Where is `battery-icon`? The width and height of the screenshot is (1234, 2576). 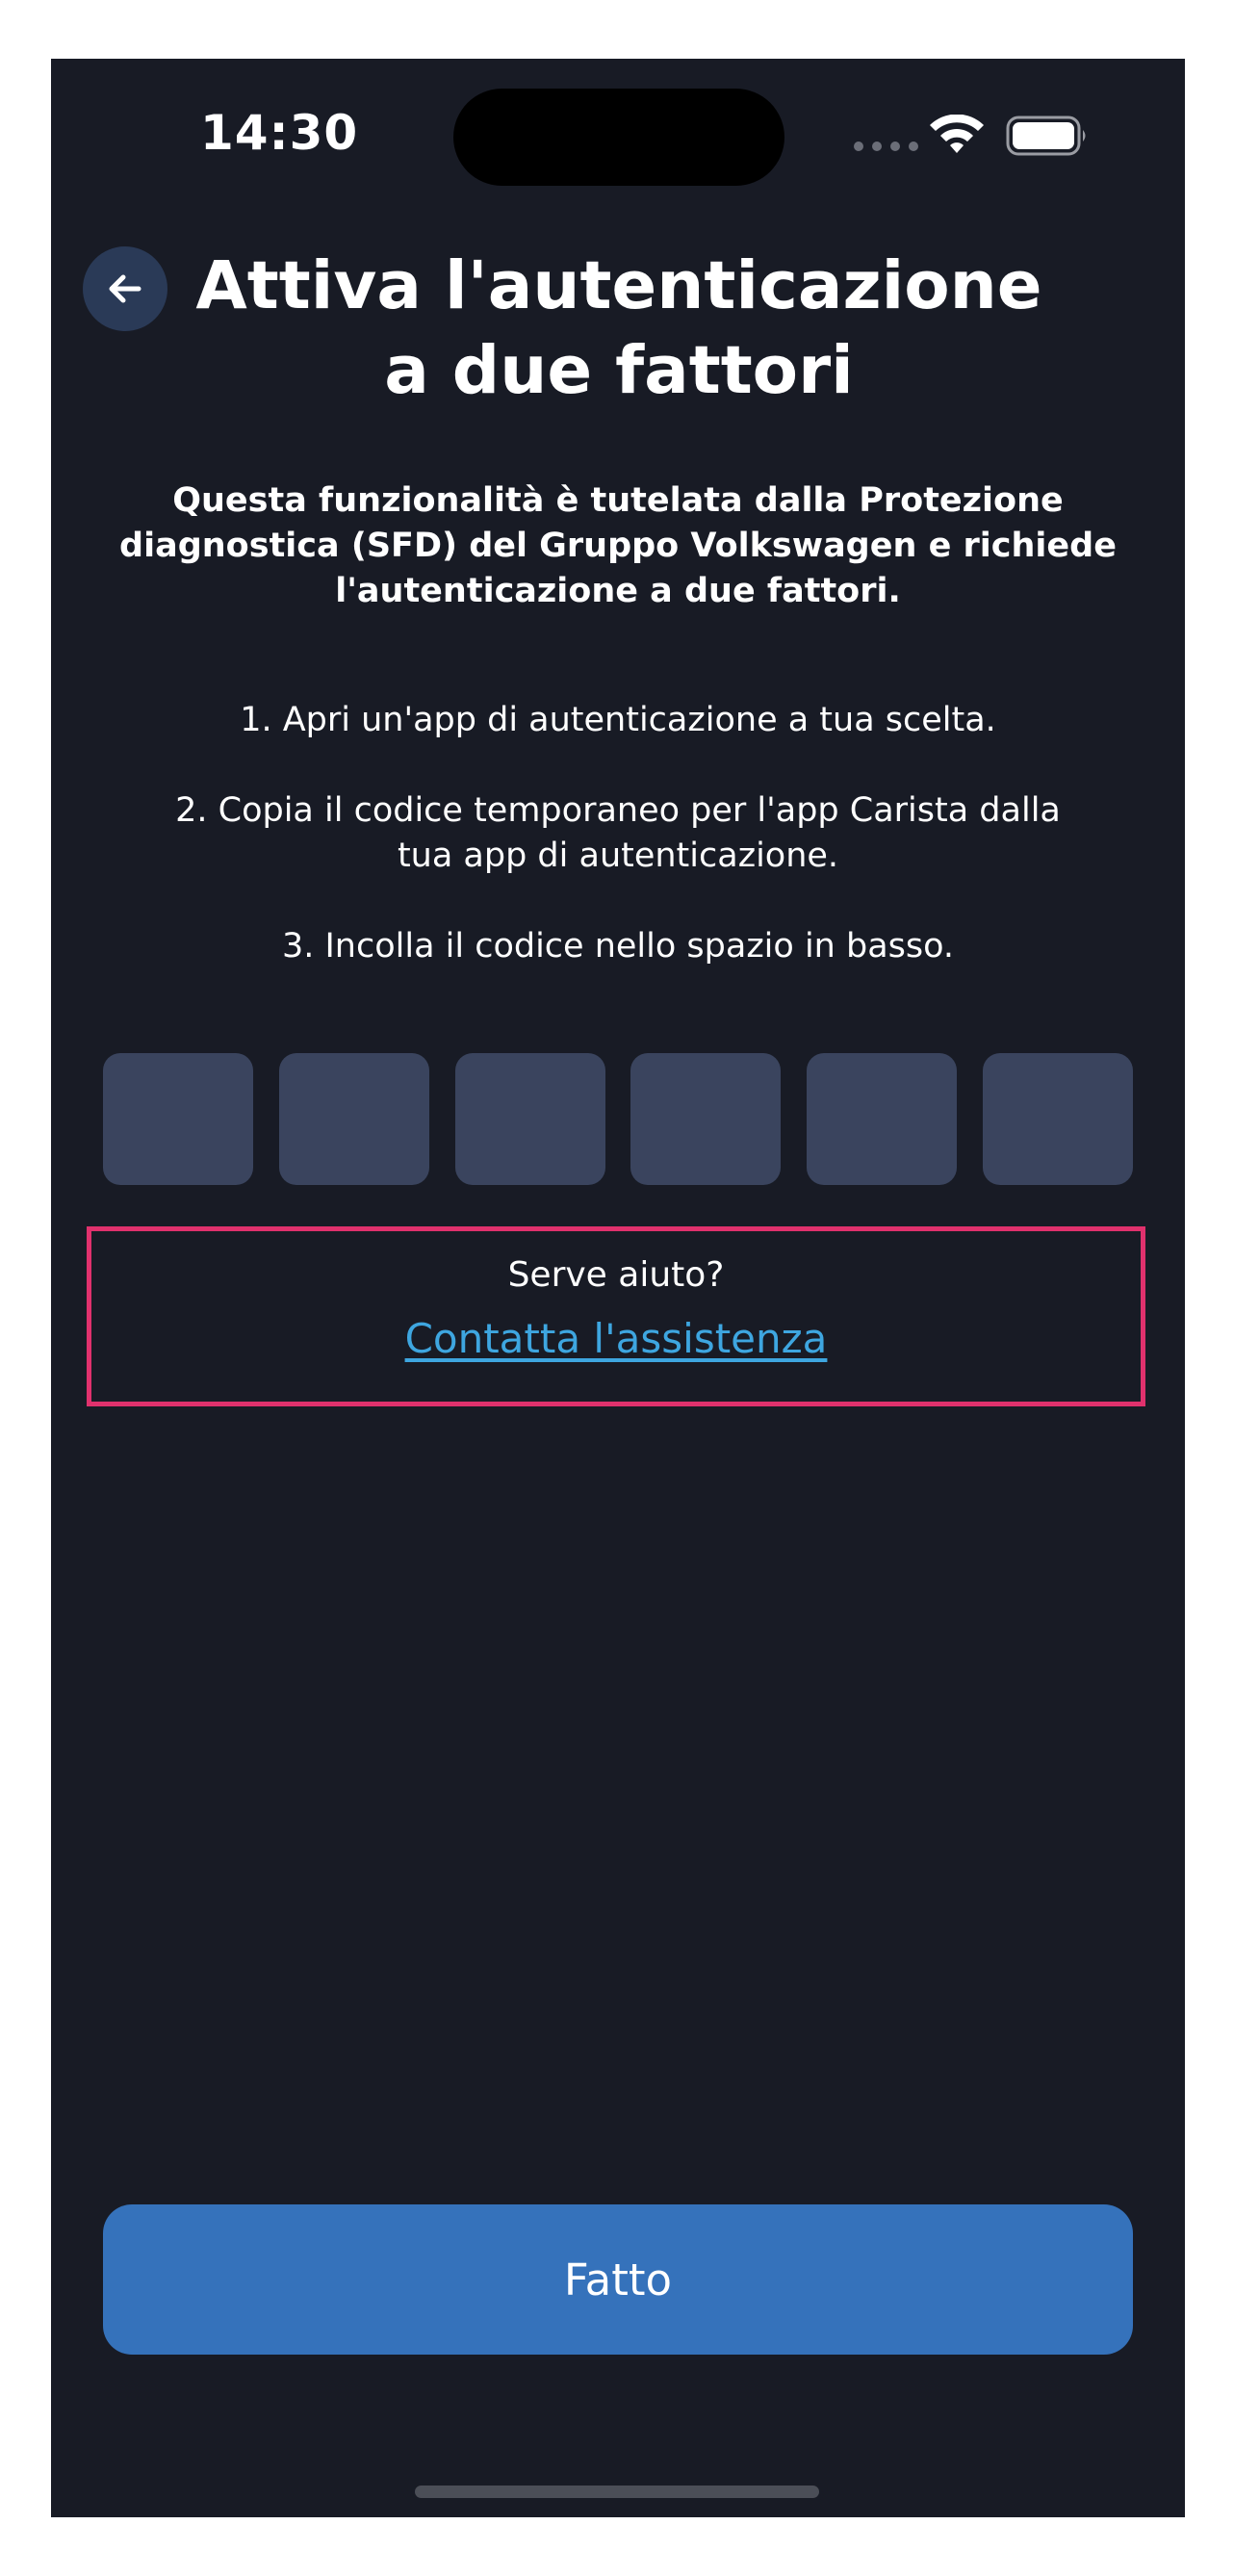
battery-icon is located at coordinates (1046, 136).